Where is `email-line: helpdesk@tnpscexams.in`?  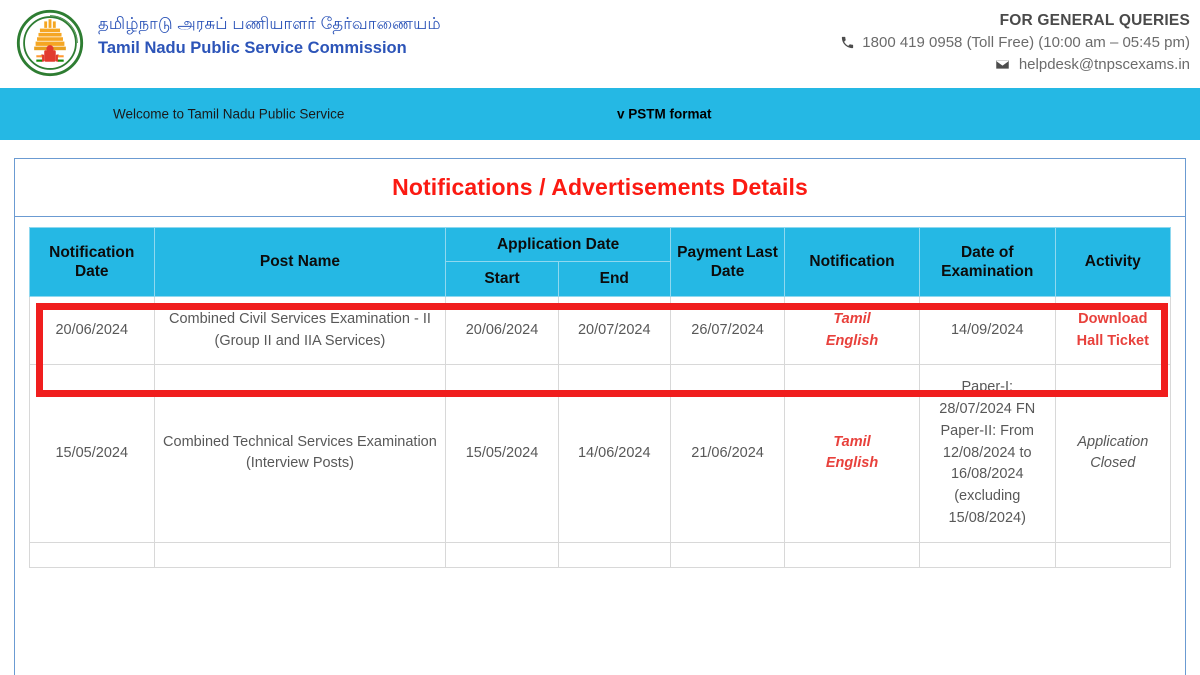 email-line: helpdesk@tnpscexams.in is located at coordinates (1015, 64).